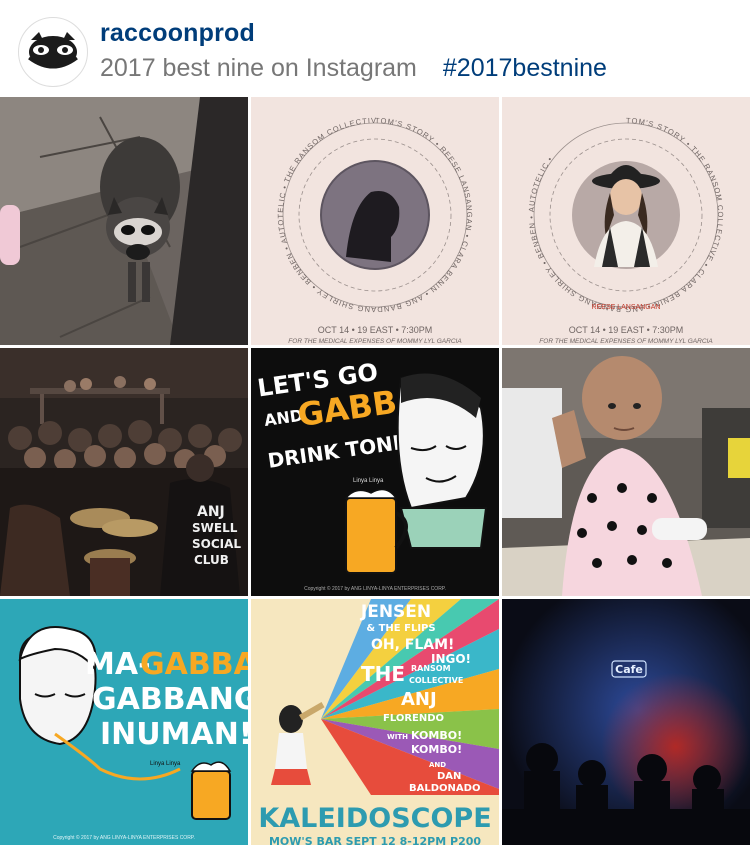  Describe the element at coordinates (170, 699) in the screenshot. I see `magabba-line-3: GABBANG` at that location.